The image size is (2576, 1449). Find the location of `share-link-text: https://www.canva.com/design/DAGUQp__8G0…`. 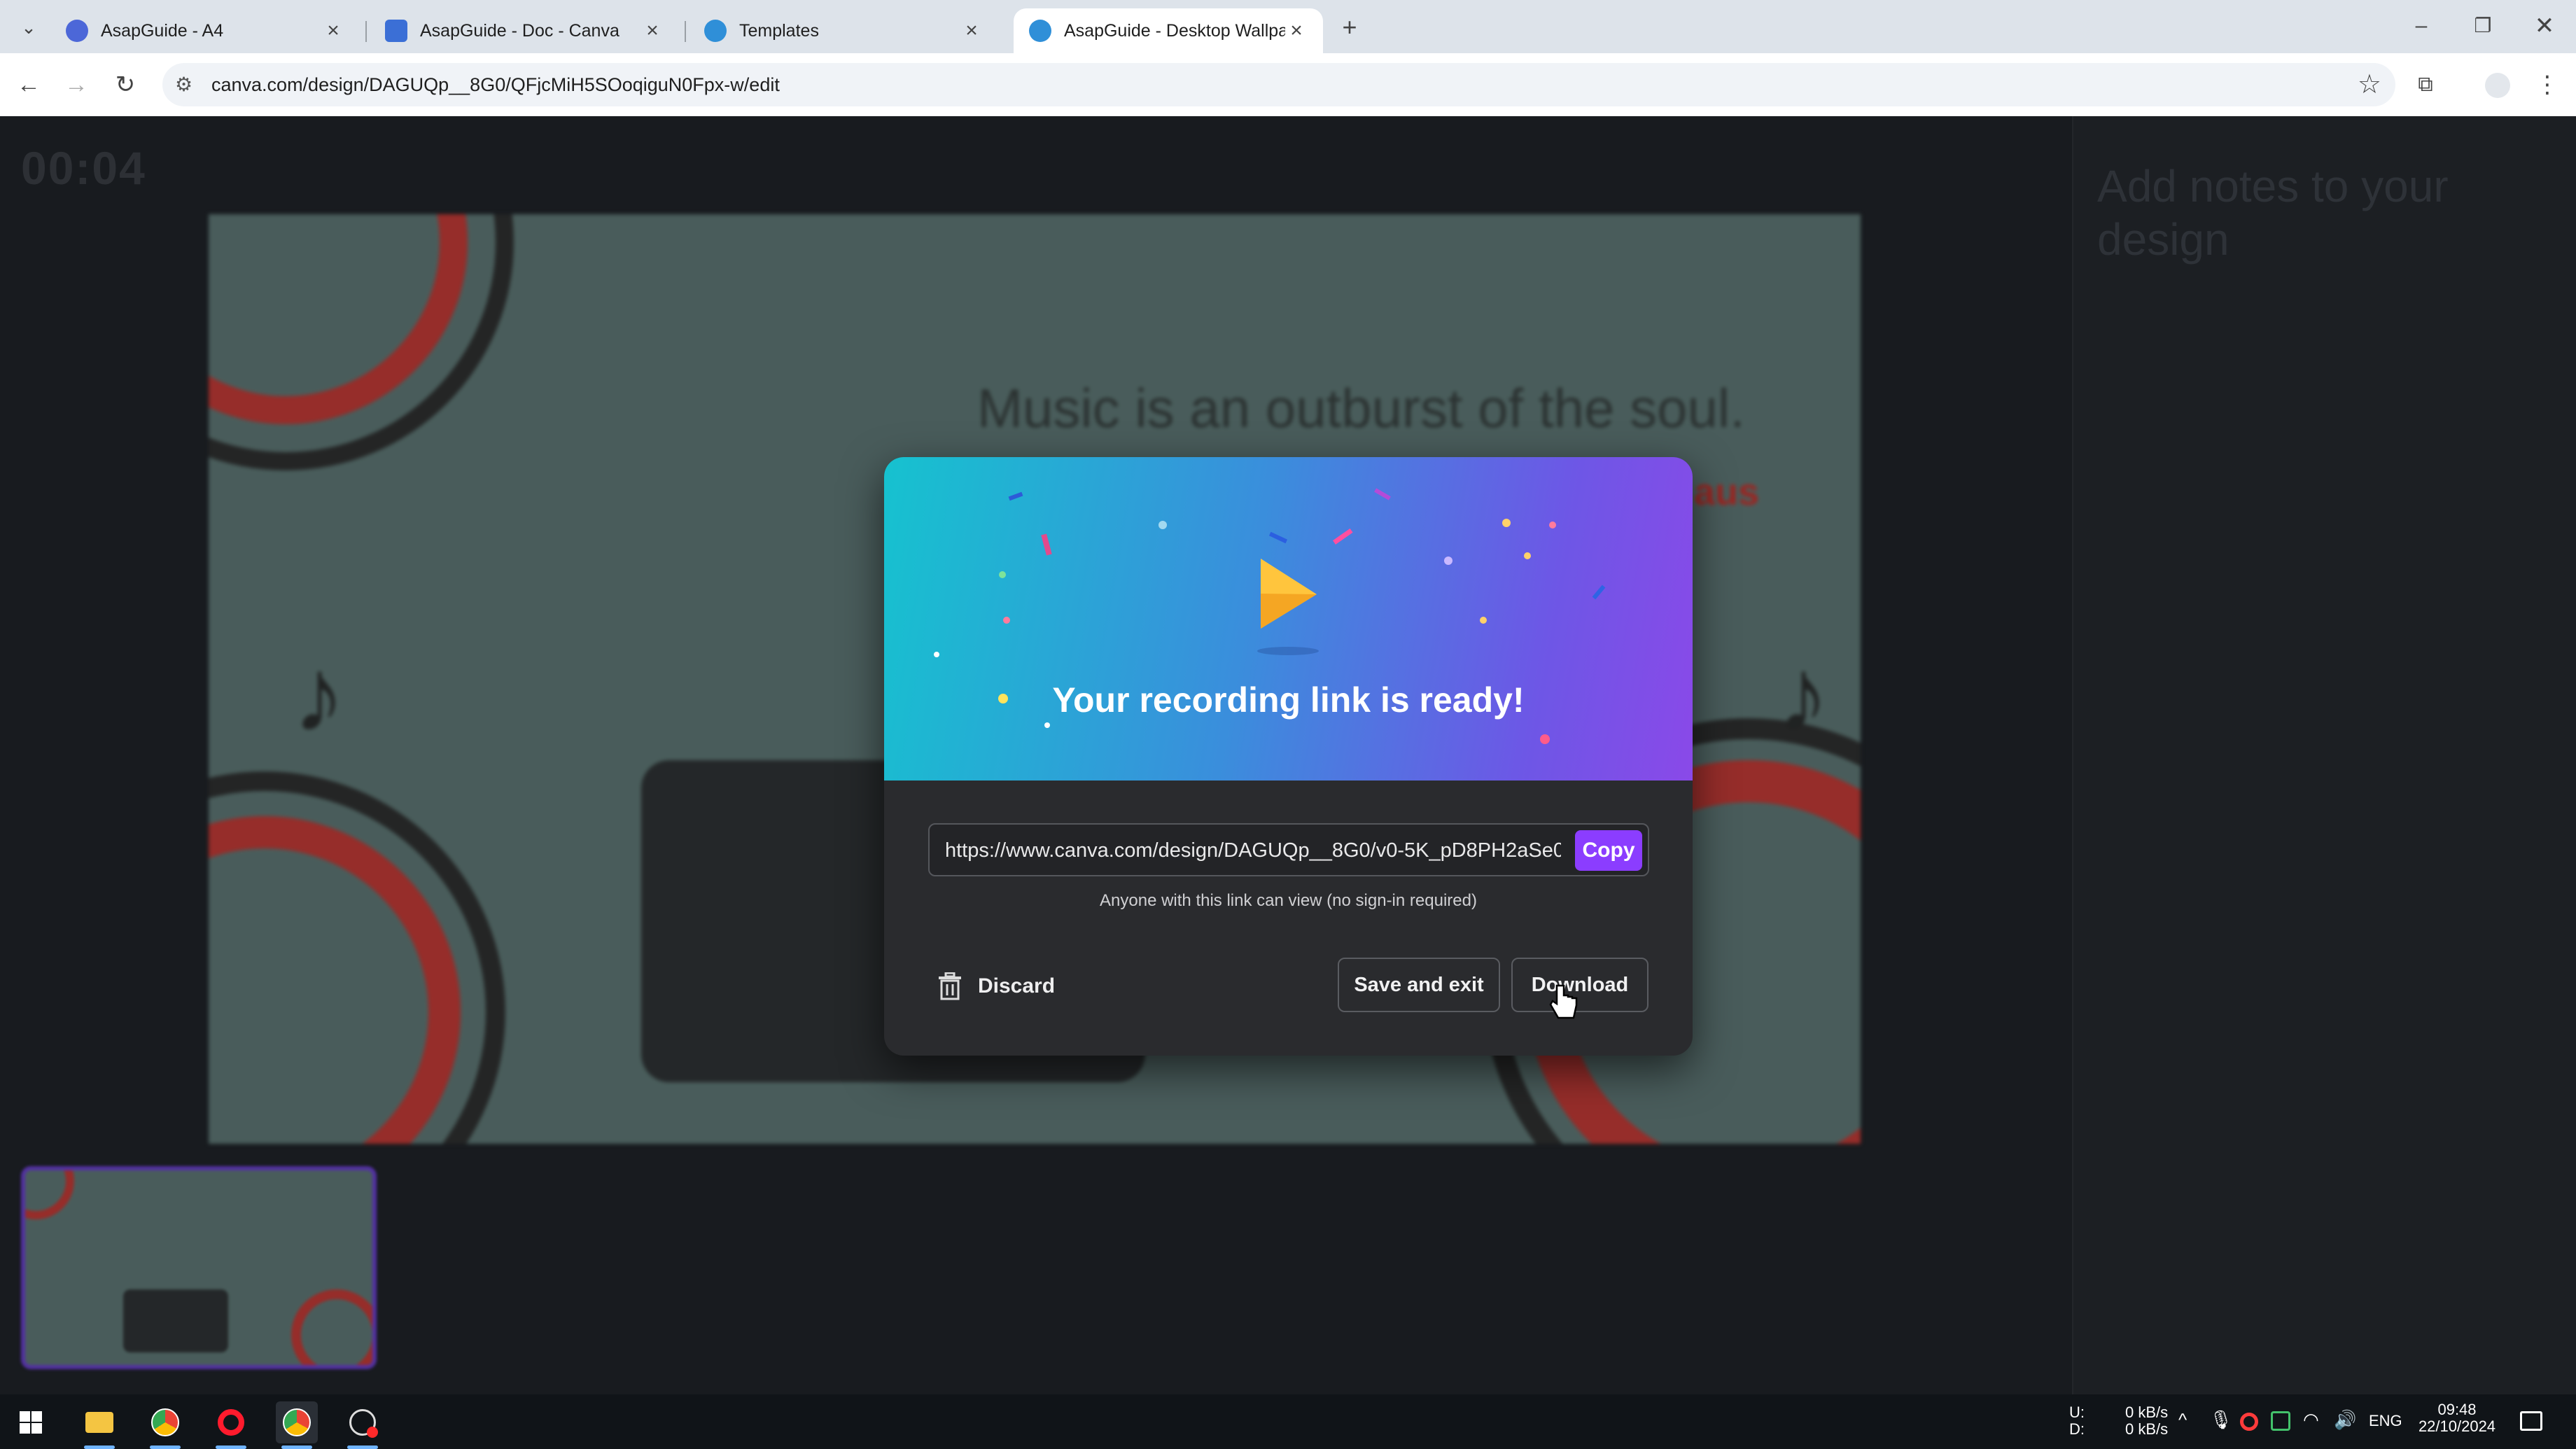

share-link-text: https://www.canva.com/design/DAGUQp__8G0… is located at coordinates (1253, 850).